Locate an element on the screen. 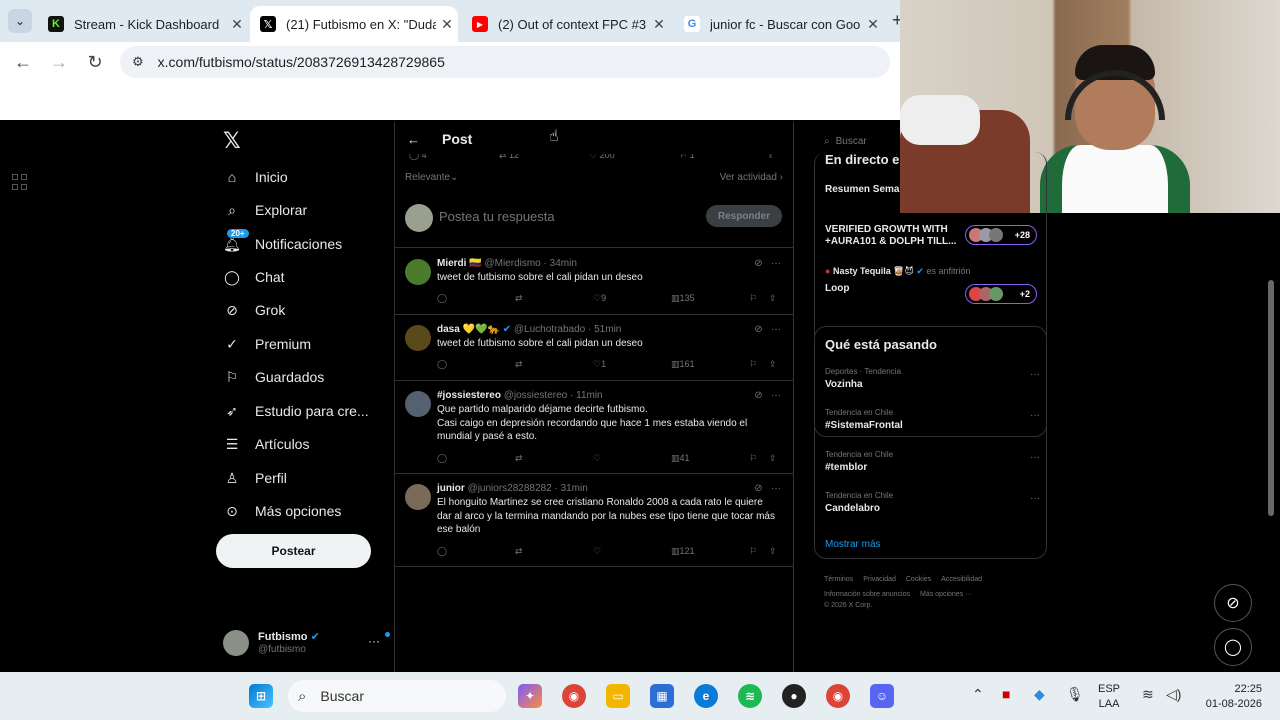 Image resolution: width=1280 pixels, height=720 pixels. like-button: ♡ 1 is located at coordinates (599, 364).